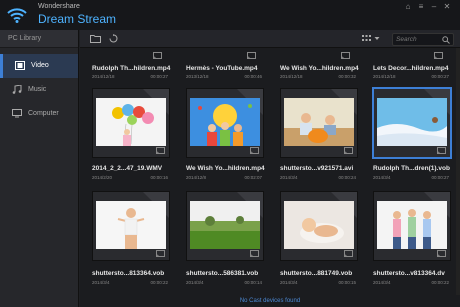  I want to click on sidebar-item-label: Computer, so click(43, 113).